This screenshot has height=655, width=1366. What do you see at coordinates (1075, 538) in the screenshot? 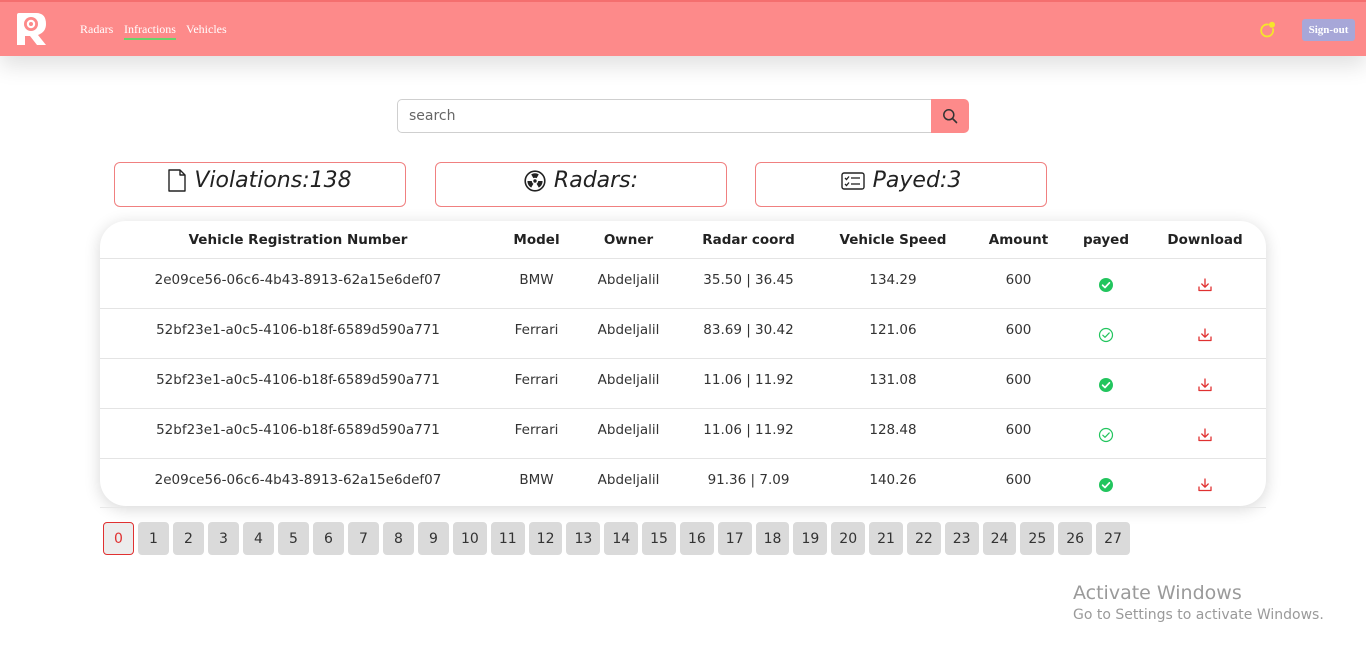
I see `page-button-26: 26` at bounding box center [1075, 538].